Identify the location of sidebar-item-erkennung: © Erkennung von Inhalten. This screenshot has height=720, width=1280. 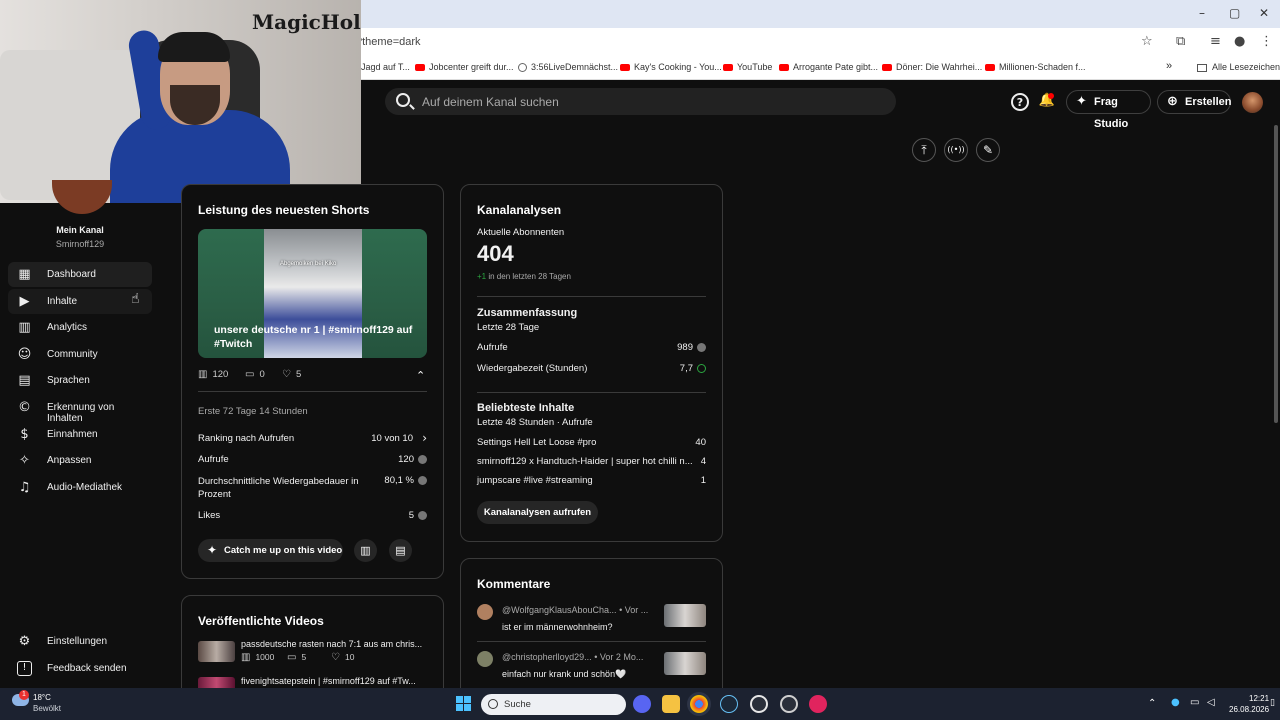
(80, 409).